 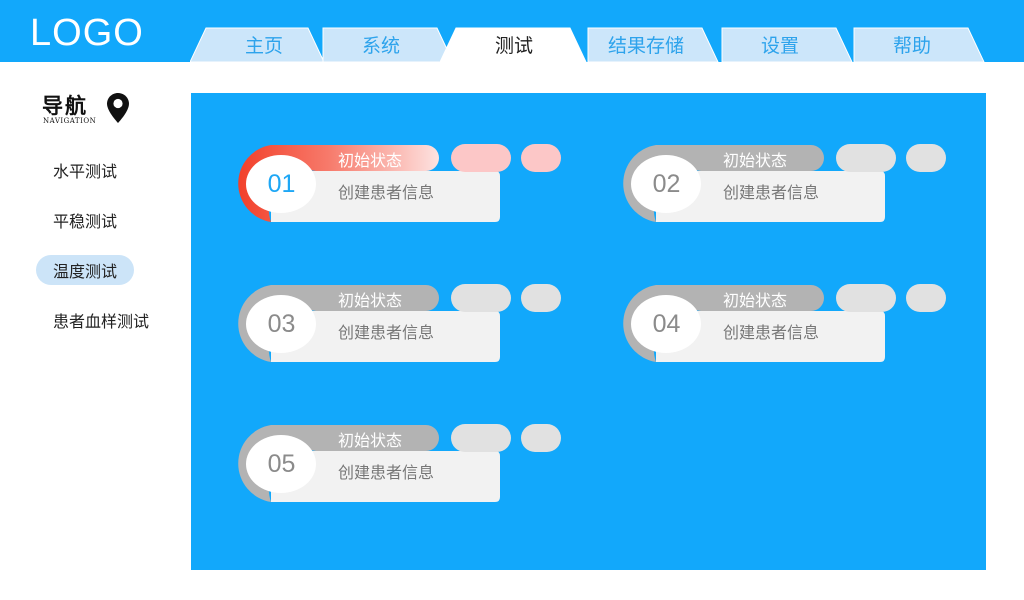 I want to click on sidebar-item-label: 患者血样测试, so click(x=101, y=321).